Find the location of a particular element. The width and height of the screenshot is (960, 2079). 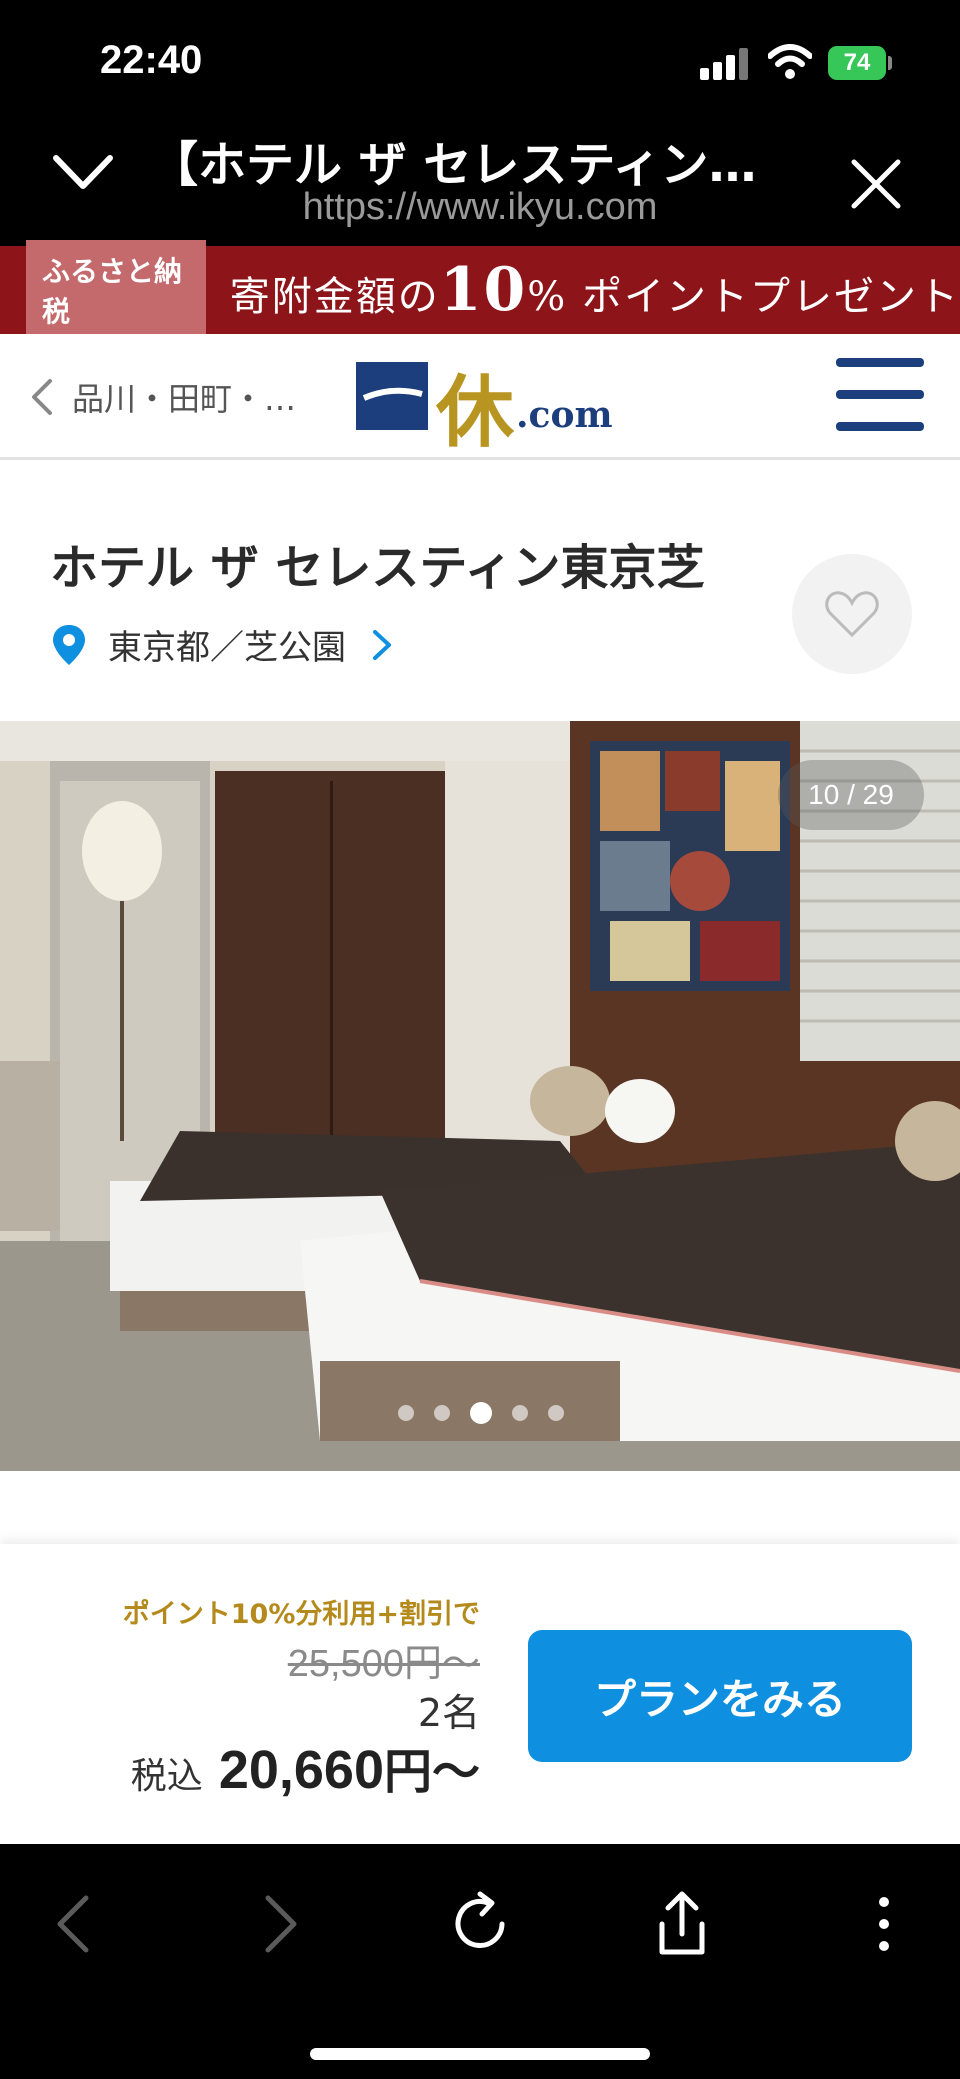

carousel-dot-active is located at coordinates (481, 1413).